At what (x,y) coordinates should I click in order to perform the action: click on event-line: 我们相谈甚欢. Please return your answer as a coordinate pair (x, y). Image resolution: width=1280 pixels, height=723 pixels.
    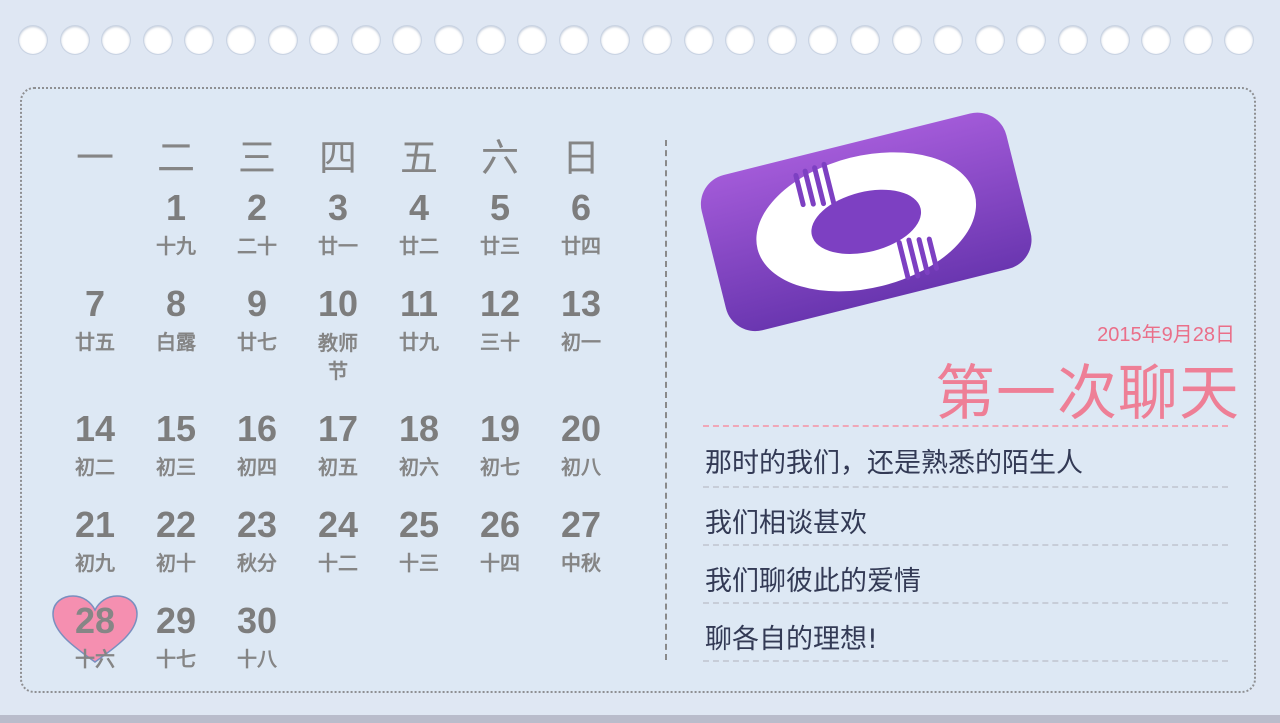
    Looking at the image, I should click on (965, 515).